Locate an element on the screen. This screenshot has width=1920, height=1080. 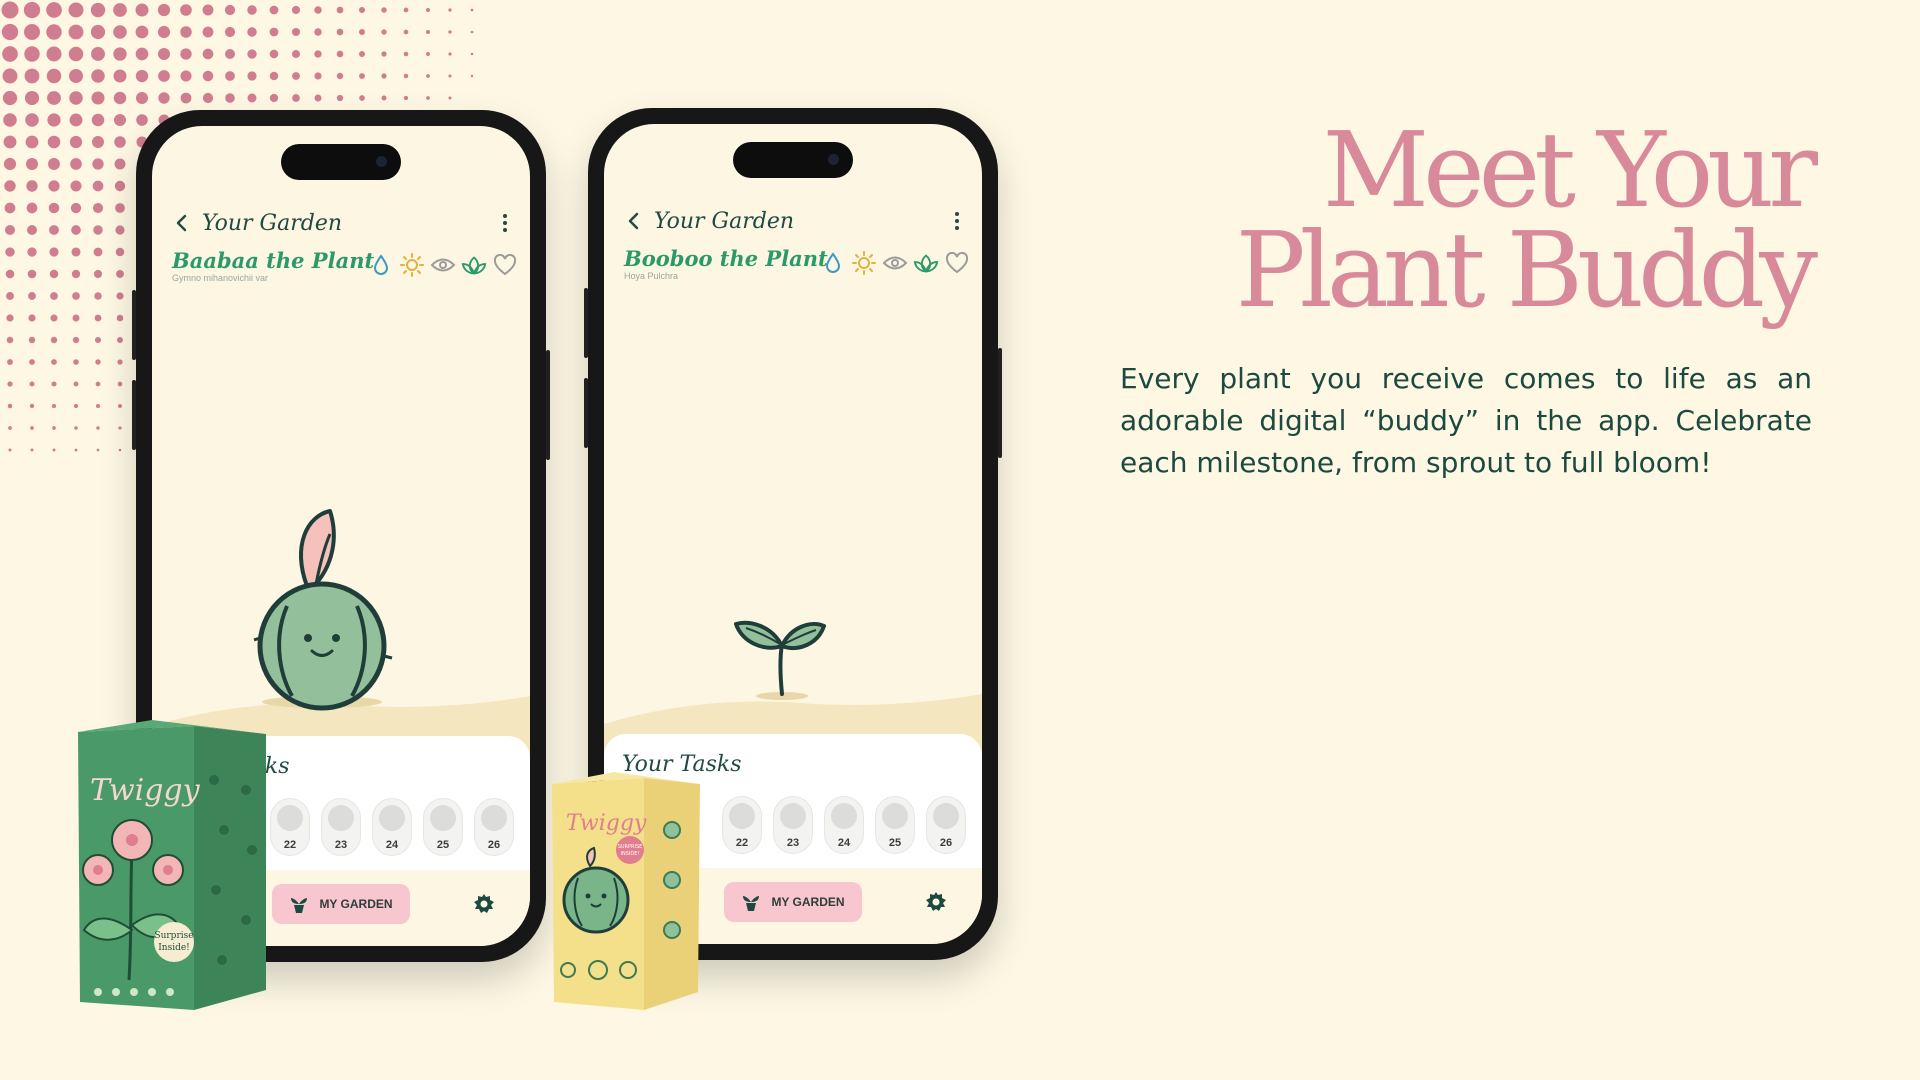
svg-text: Surprise is located at coordinates (173, 936).